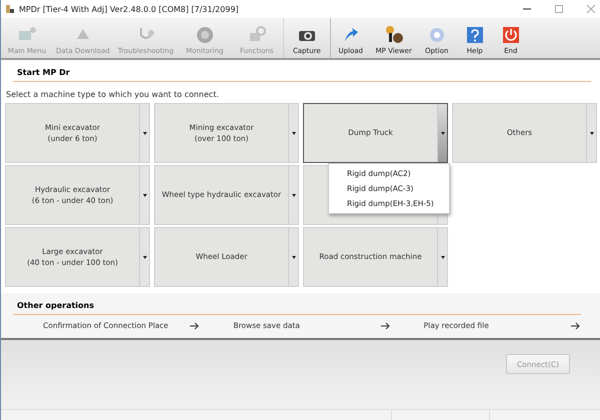 The image size is (600, 420). What do you see at coordinates (297, 308) in the screenshot?
I see `section-title: Other operations` at bounding box center [297, 308].